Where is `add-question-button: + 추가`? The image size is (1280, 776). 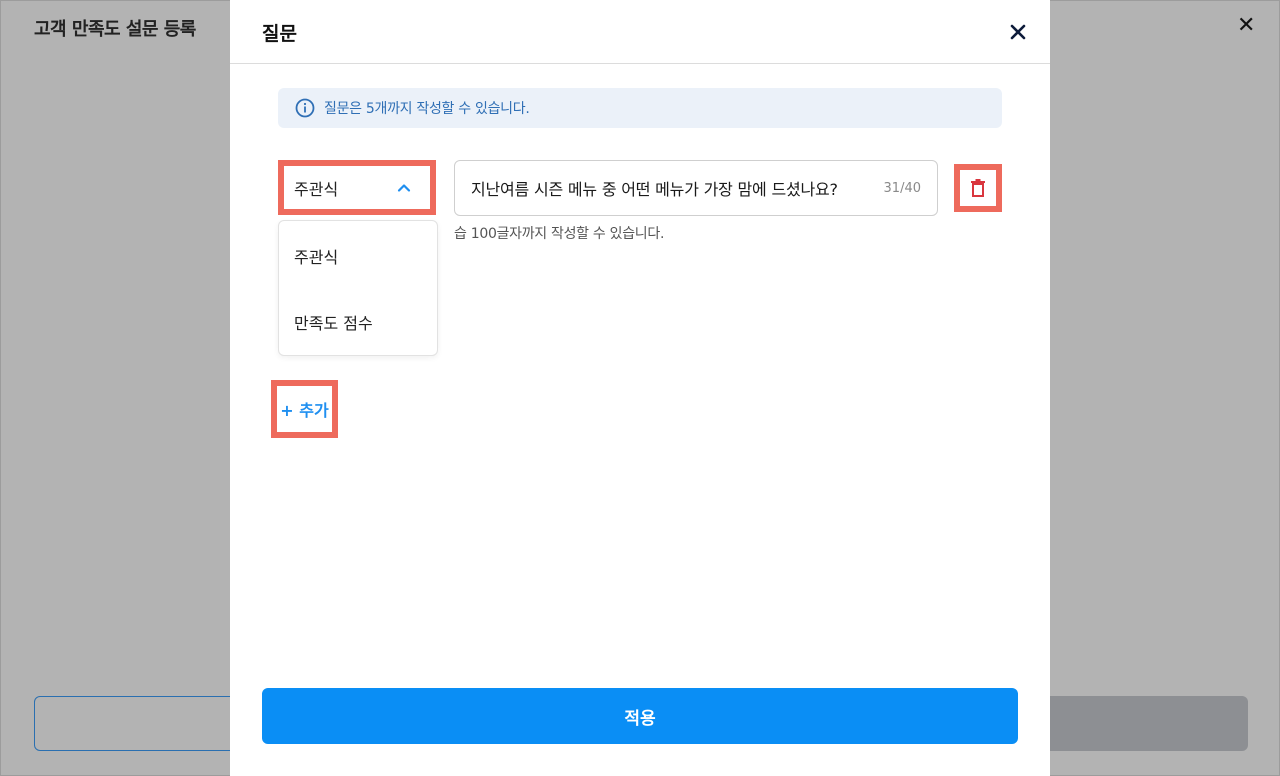 add-question-button: + 추가 is located at coordinates (304, 409).